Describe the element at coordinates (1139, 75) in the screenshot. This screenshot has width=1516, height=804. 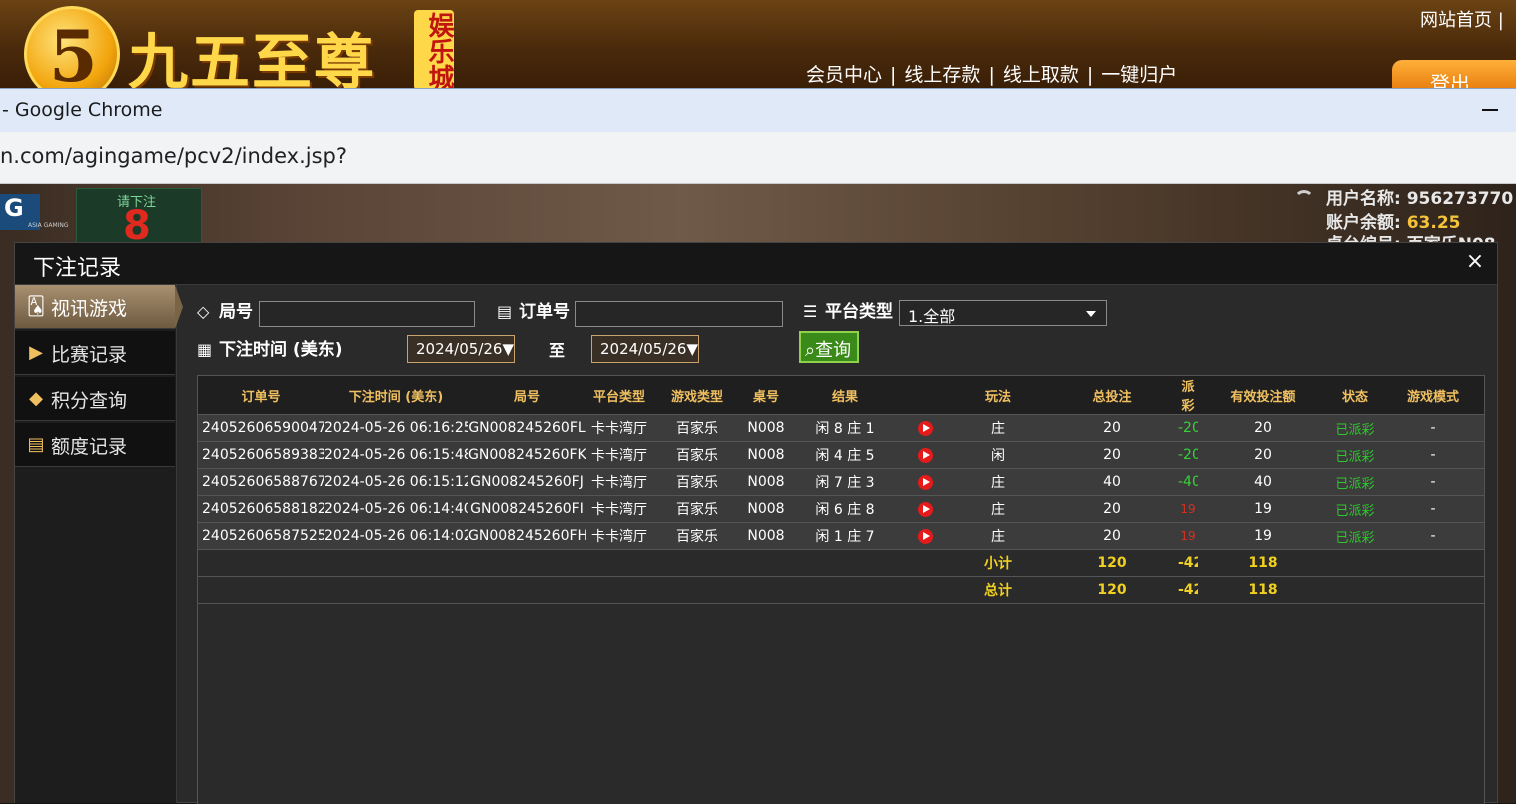
I see `nav-one-click-transfer: 一键归户` at that location.